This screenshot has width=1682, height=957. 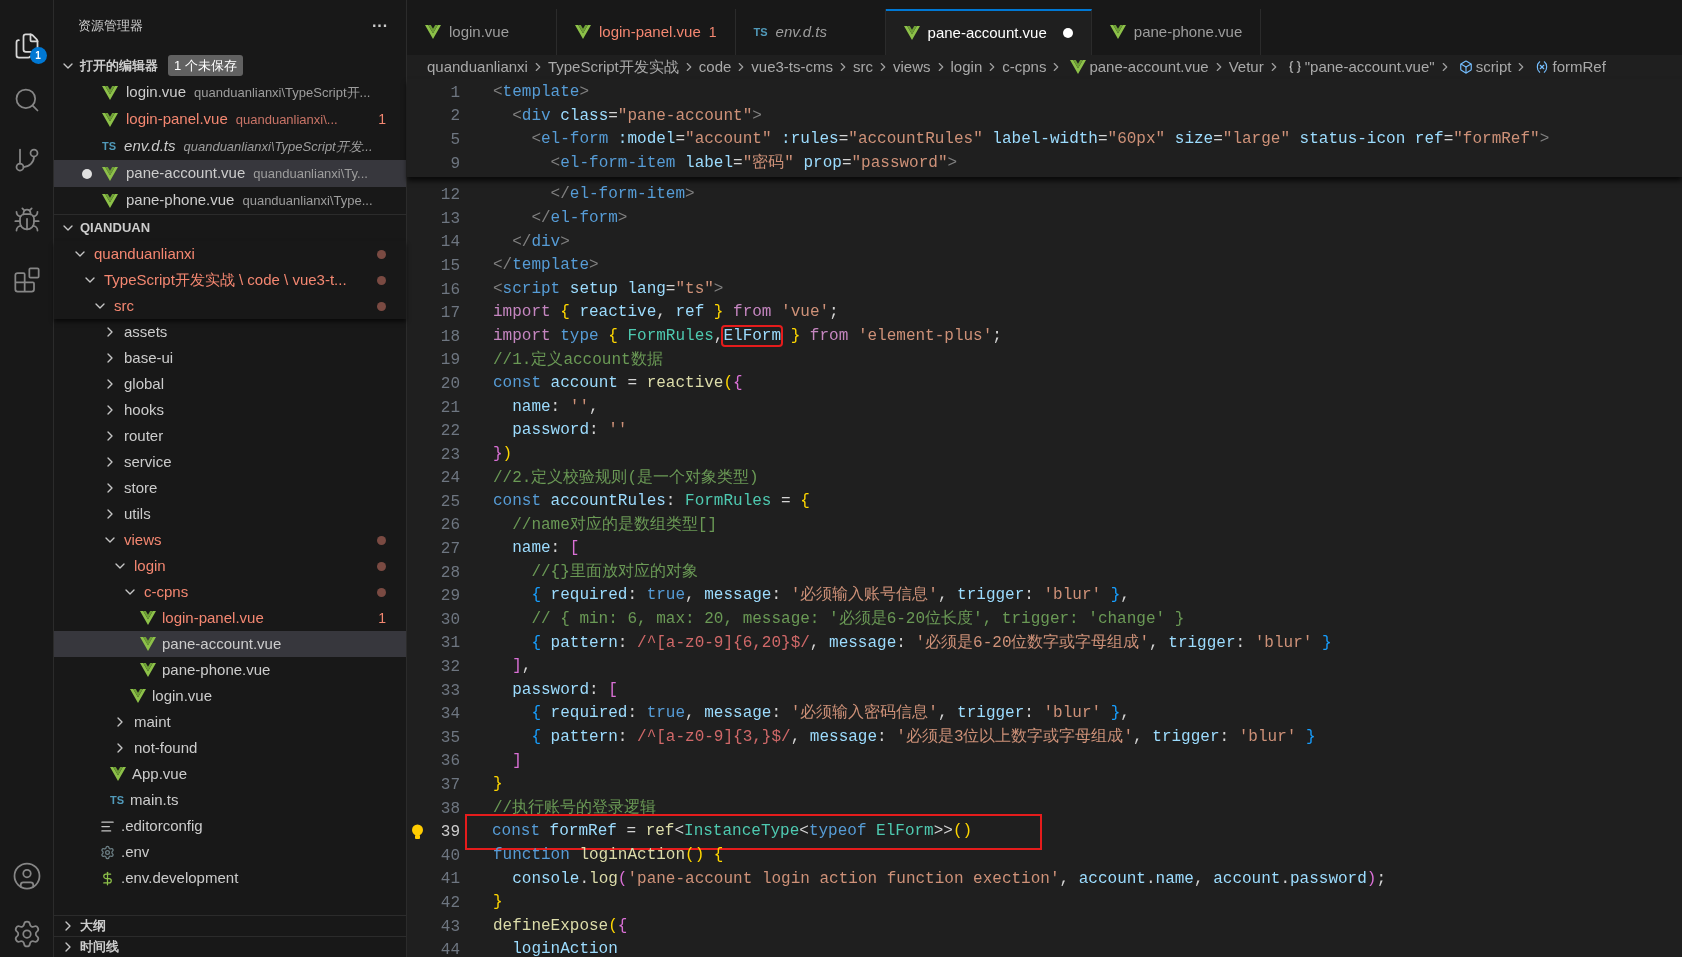 I want to click on folder-item: router, so click(x=230, y=436).